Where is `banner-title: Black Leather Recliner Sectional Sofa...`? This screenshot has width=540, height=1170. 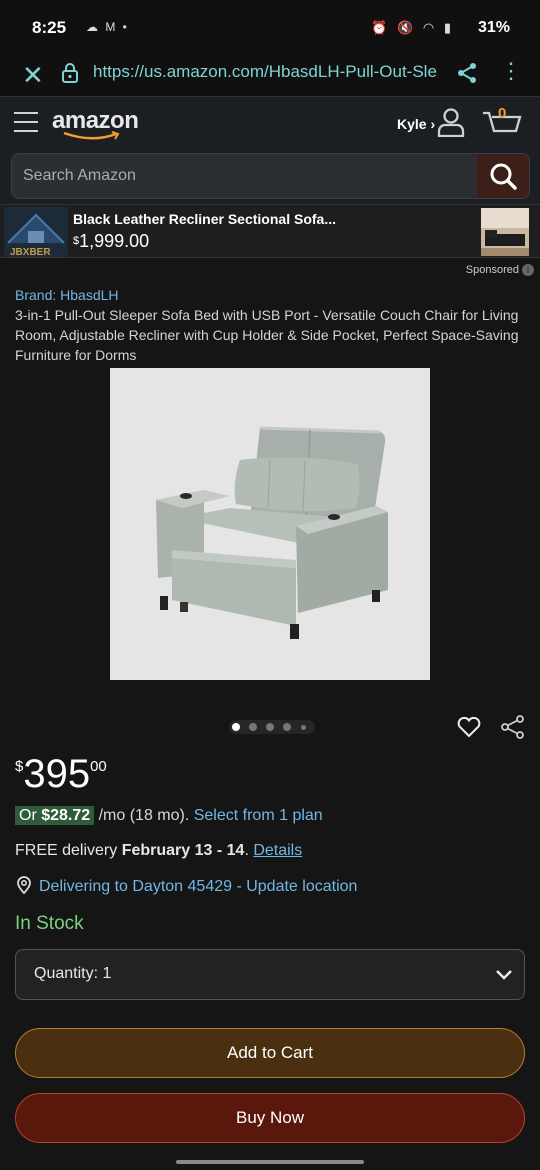 banner-title: Black Leather Recliner Sectional Sofa... is located at coordinates (204, 219).